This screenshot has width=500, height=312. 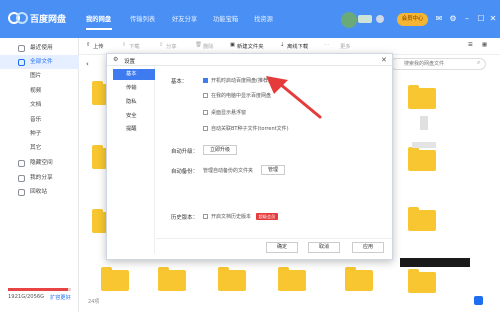 What do you see at coordinates (229, 113) in the screenshot?
I see `floating-window-label: 桌面显示悬浮窗` at bounding box center [229, 113].